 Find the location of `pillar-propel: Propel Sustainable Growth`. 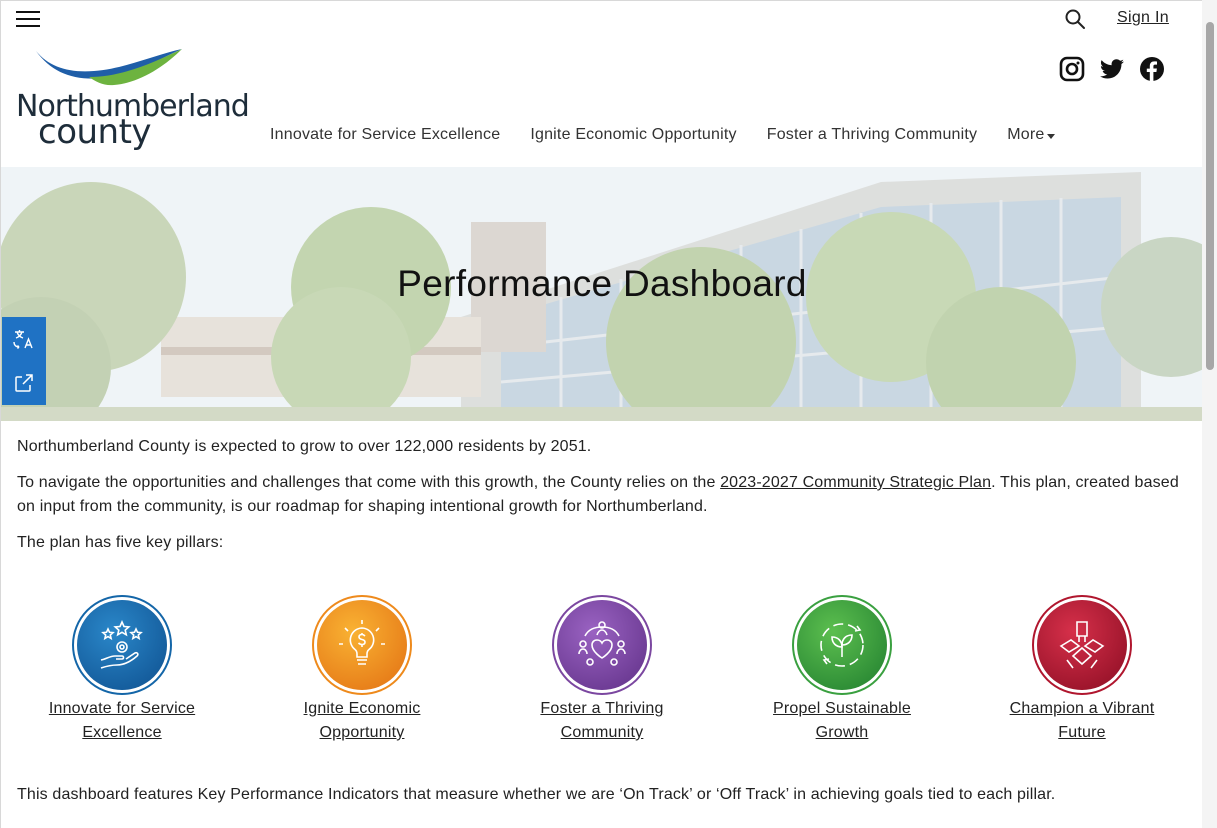

pillar-propel: Propel Sustainable Growth is located at coordinates (842, 670).